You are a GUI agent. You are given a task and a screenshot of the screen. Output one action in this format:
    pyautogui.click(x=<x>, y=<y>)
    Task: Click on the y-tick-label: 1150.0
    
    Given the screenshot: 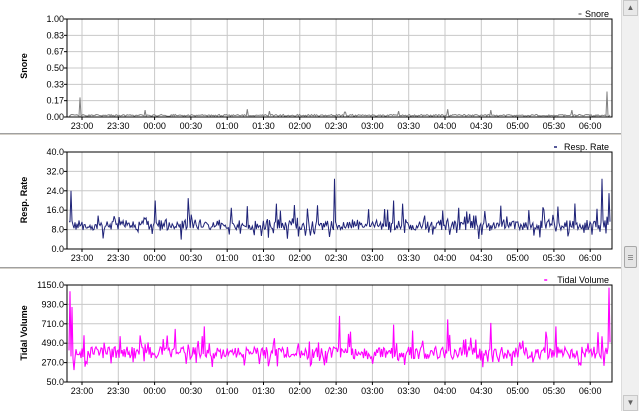 What is the action you would take?
    pyautogui.click(x=50, y=285)
    